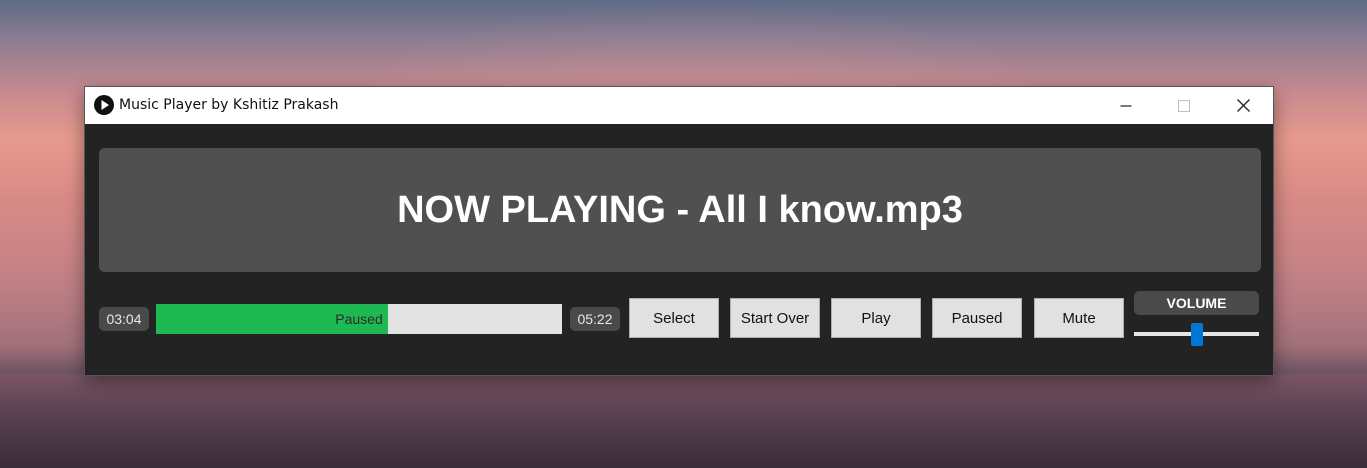  I want to click on progress-bar: Paused, so click(359, 319).